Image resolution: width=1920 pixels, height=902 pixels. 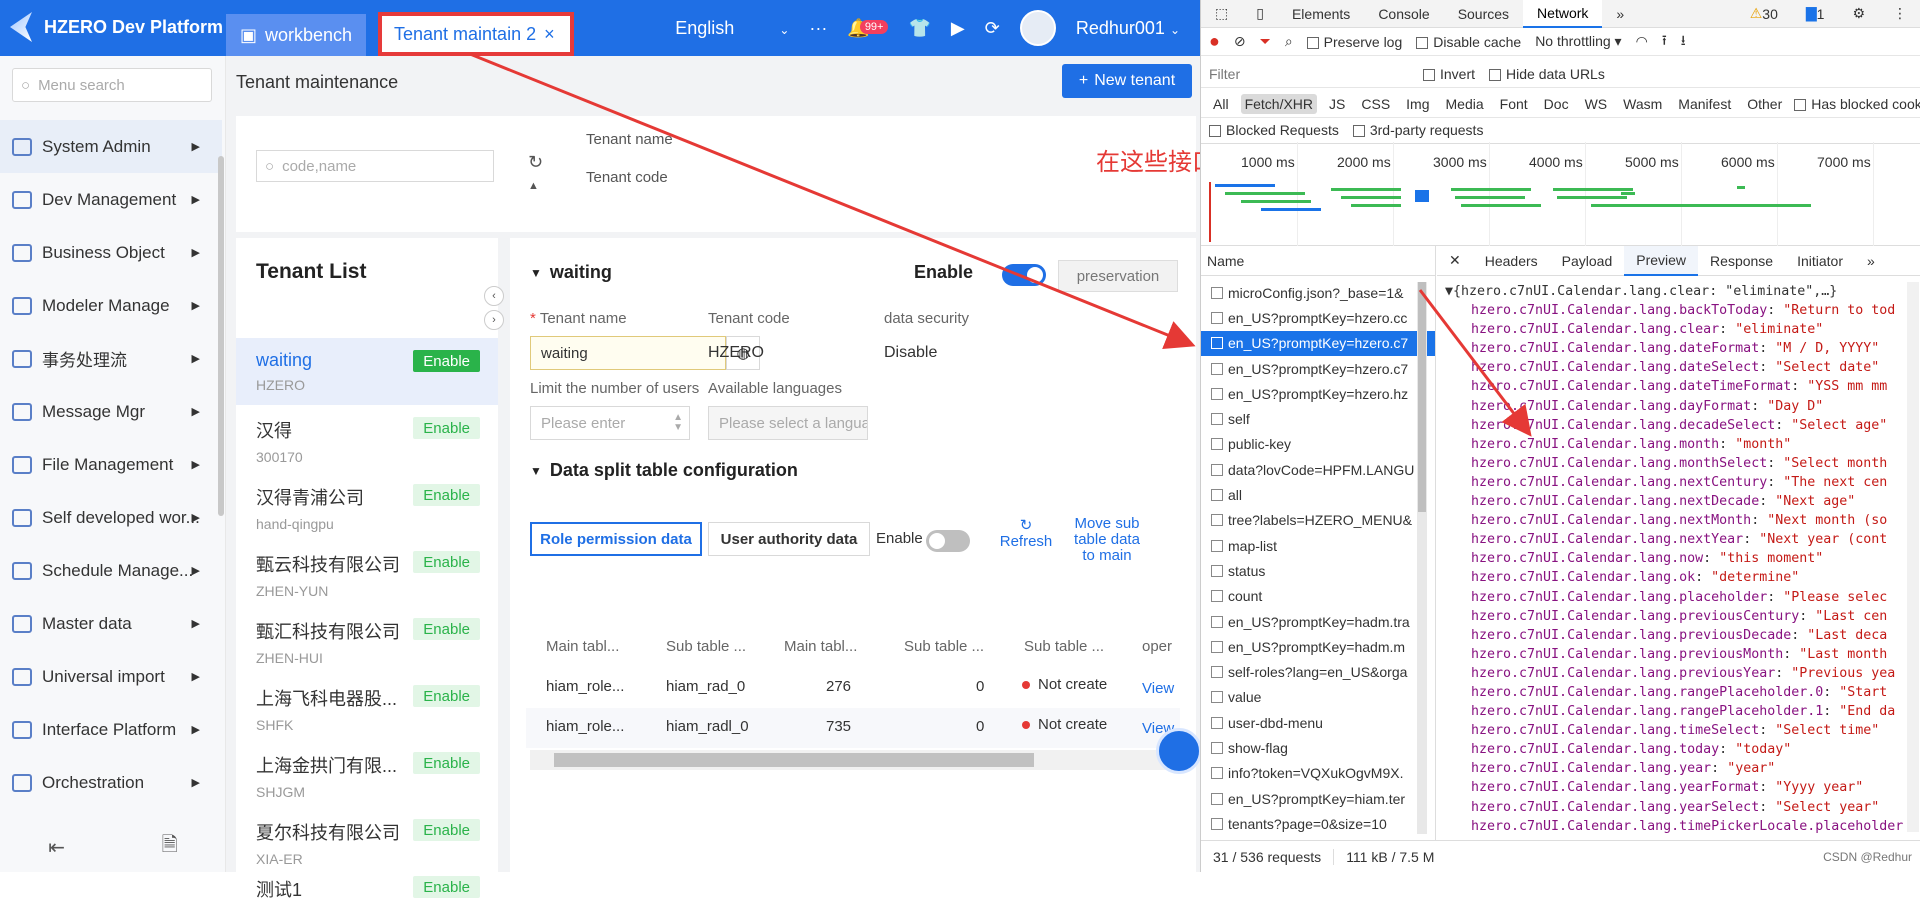 I want to click on type-filter: All, so click(x=1221, y=104).